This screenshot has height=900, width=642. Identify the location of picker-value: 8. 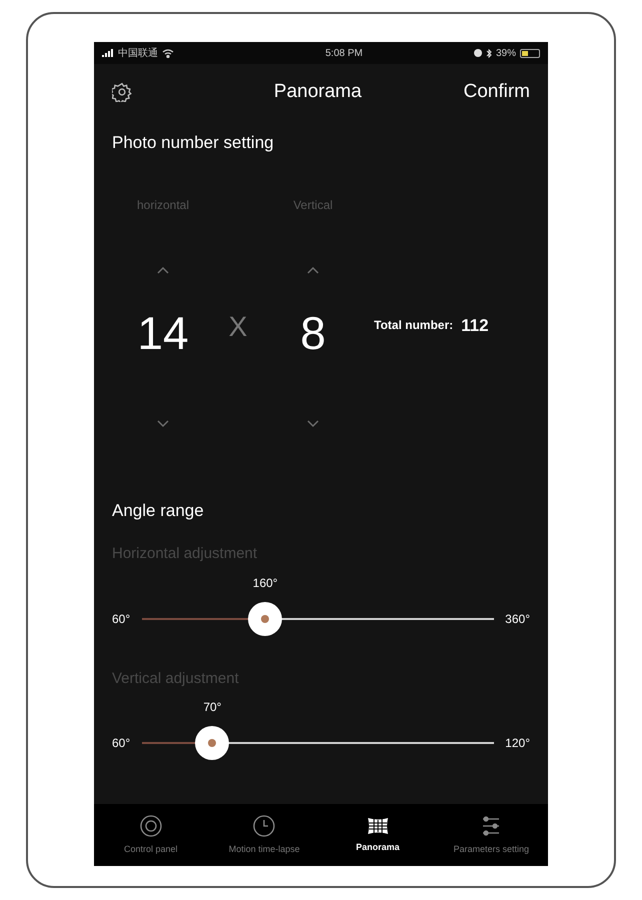
(313, 333).